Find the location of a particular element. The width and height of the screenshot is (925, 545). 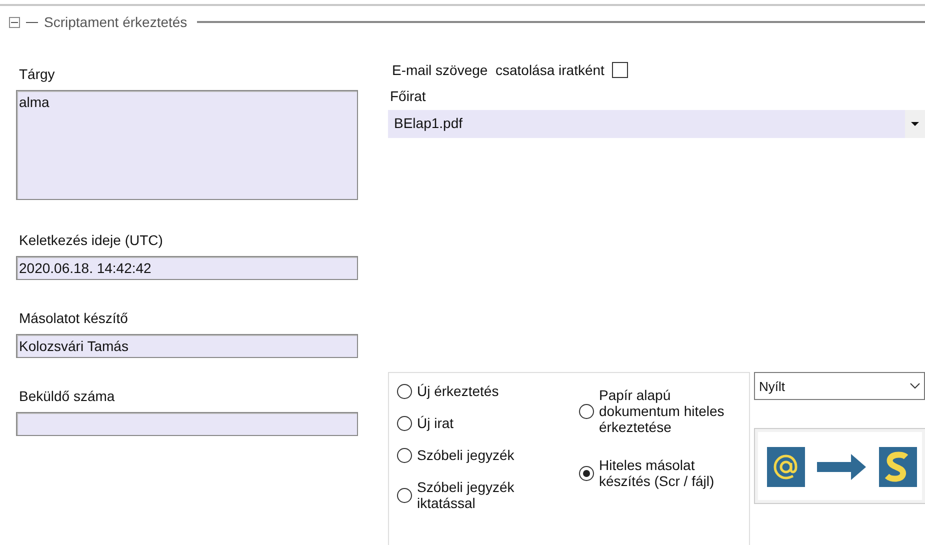

field-label: Főirat is located at coordinates (408, 96).